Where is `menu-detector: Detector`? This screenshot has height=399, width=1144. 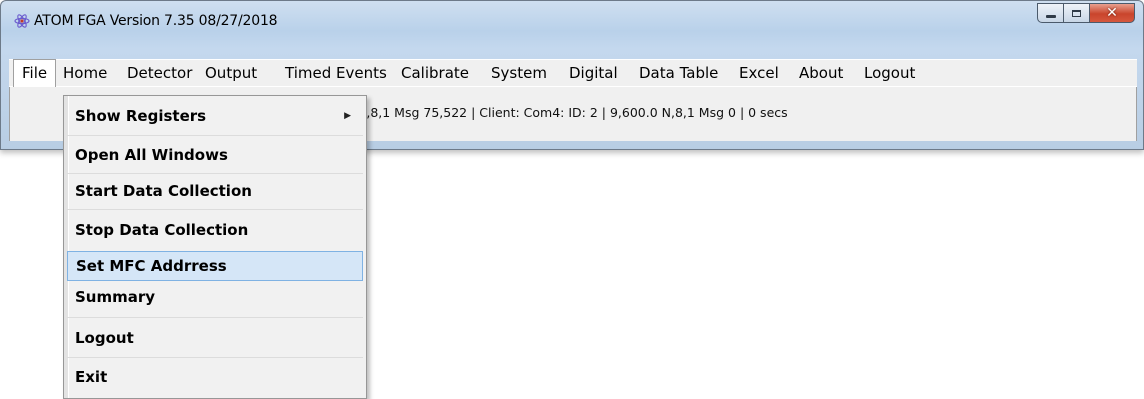 menu-detector: Detector is located at coordinates (159, 73).